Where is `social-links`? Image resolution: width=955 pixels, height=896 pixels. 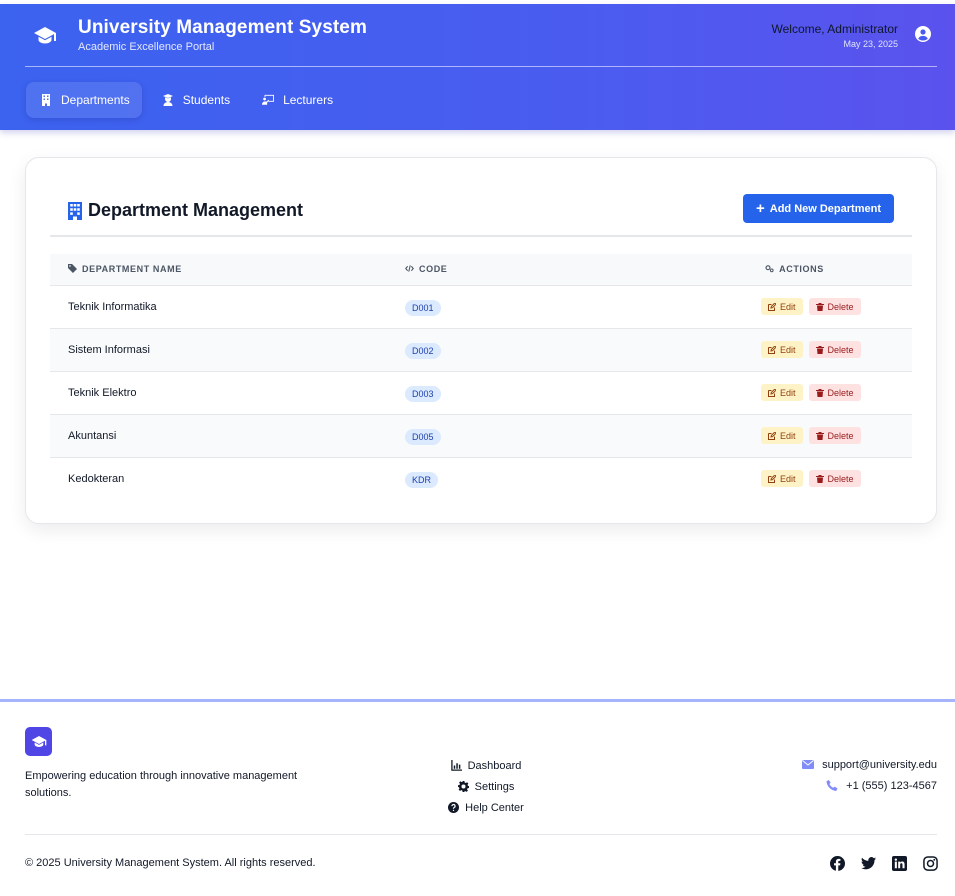
social-links is located at coordinates (876, 863).